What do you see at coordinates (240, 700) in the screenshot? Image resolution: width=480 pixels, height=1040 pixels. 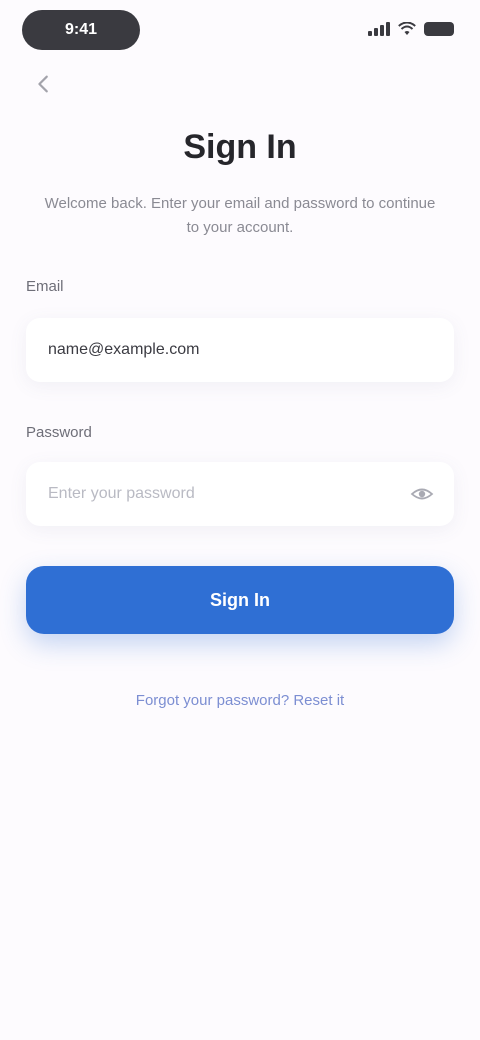 I see `forgot-password-link: Forgot your password? Reset it` at bounding box center [240, 700].